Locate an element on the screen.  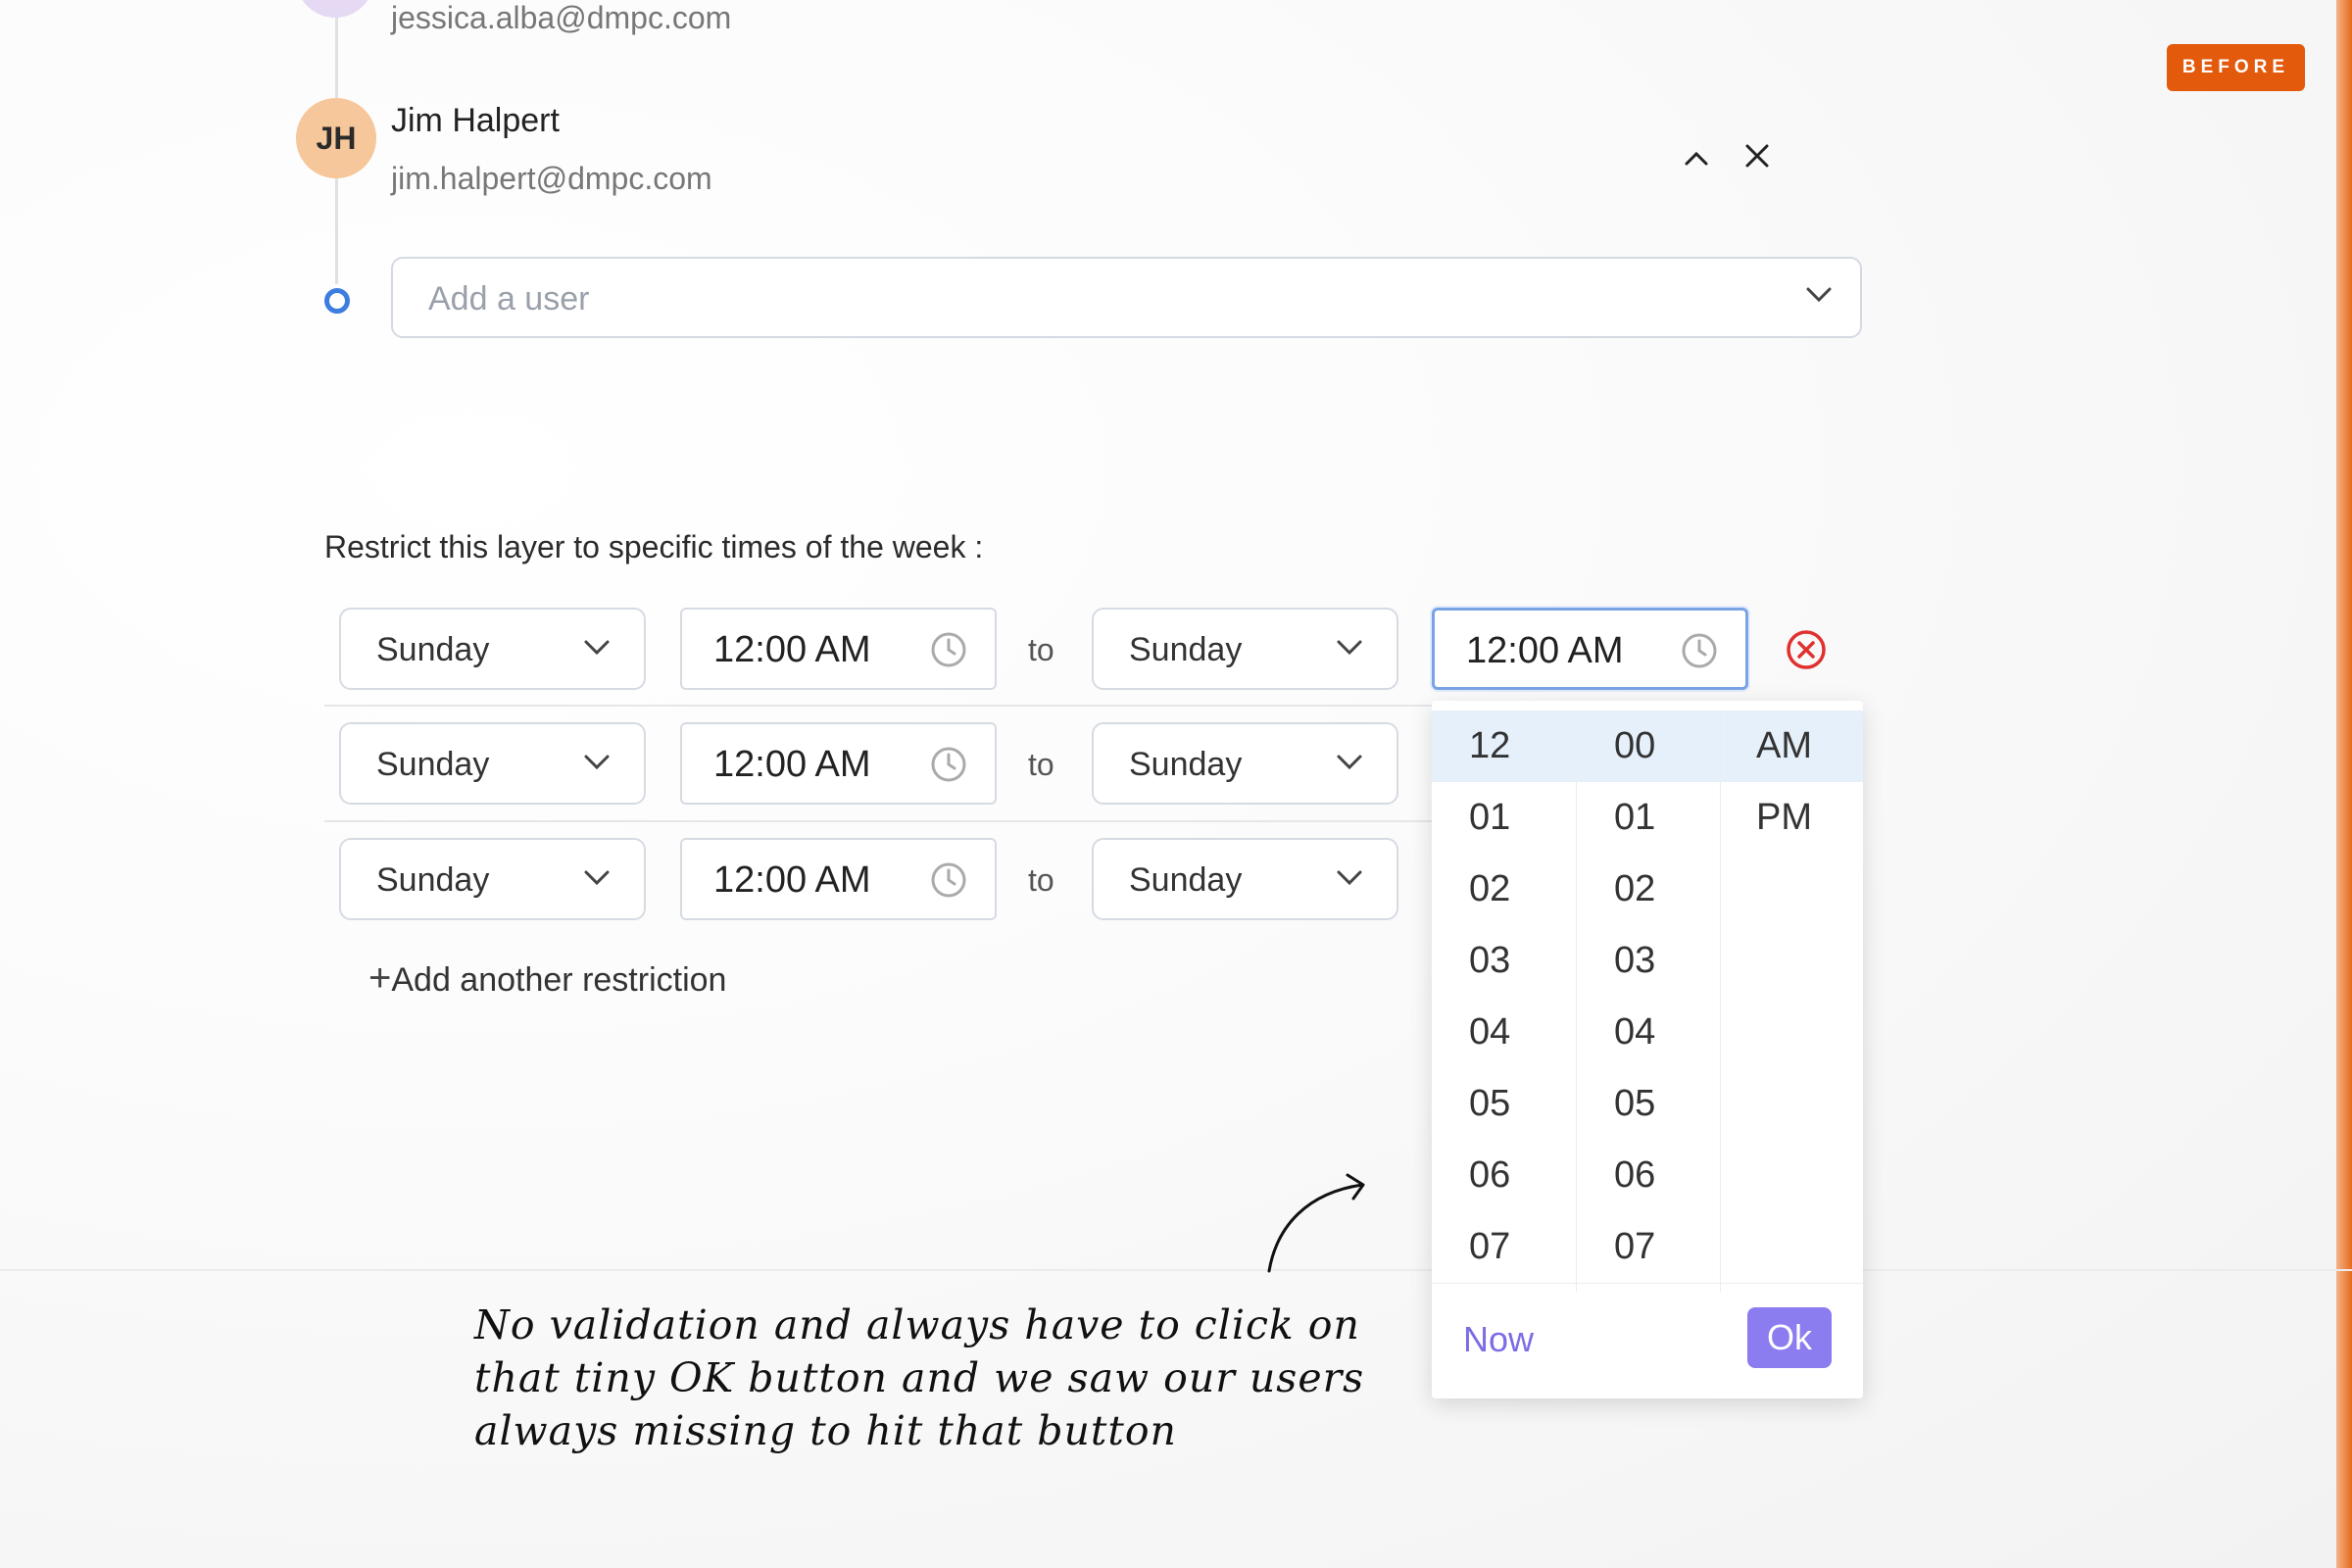
minute-option: 01 is located at coordinates (1648, 818).